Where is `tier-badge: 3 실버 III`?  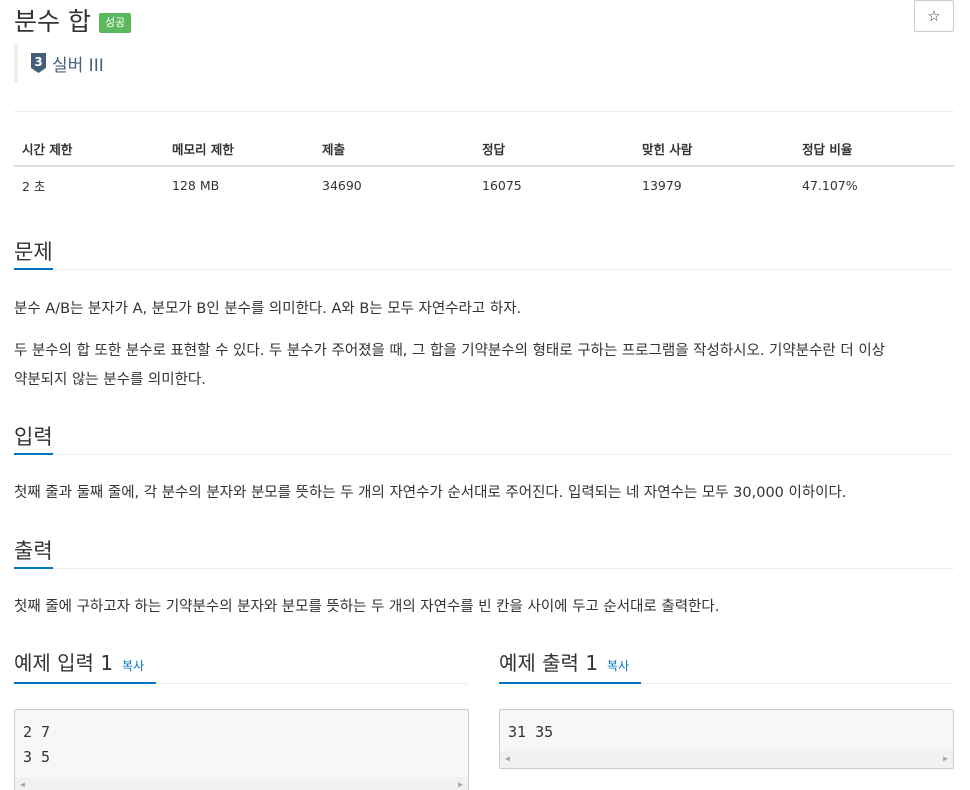
tier-badge: 3 실버 III is located at coordinates (59, 63).